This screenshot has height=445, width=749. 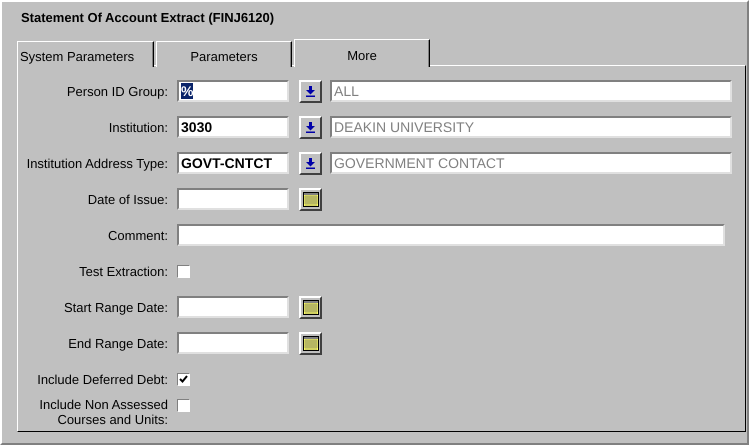 What do you see at coordinates (531, 91) in the screenshot?
I see `description-field: ALL` at bounding box center [531, 91].